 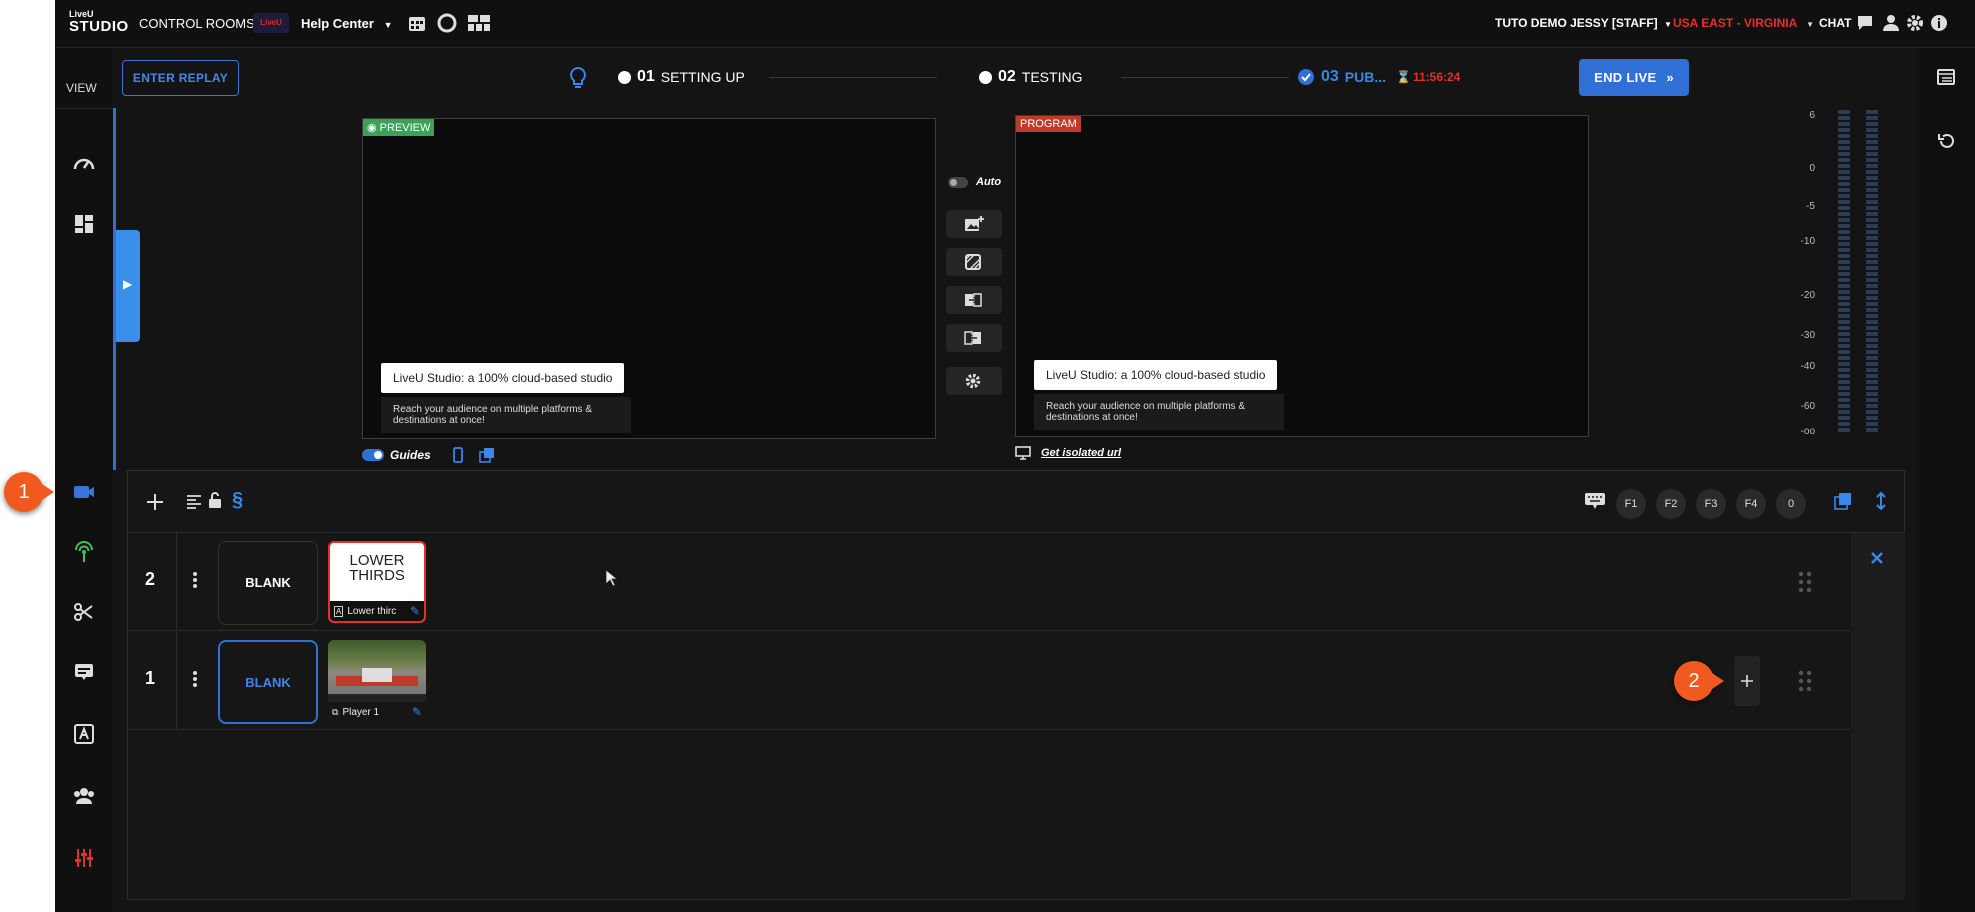 What do you see at coordinates (84, 734) in the screenshot?
I see `text-overlay-icon` at bounding box center [84, 734].